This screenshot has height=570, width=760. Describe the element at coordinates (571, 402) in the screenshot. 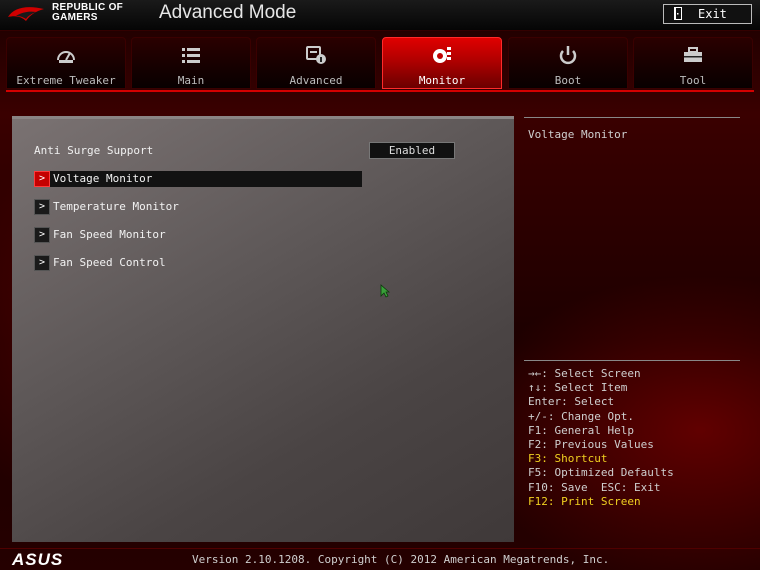

I see `key-hint: Enter: Select` at that location.